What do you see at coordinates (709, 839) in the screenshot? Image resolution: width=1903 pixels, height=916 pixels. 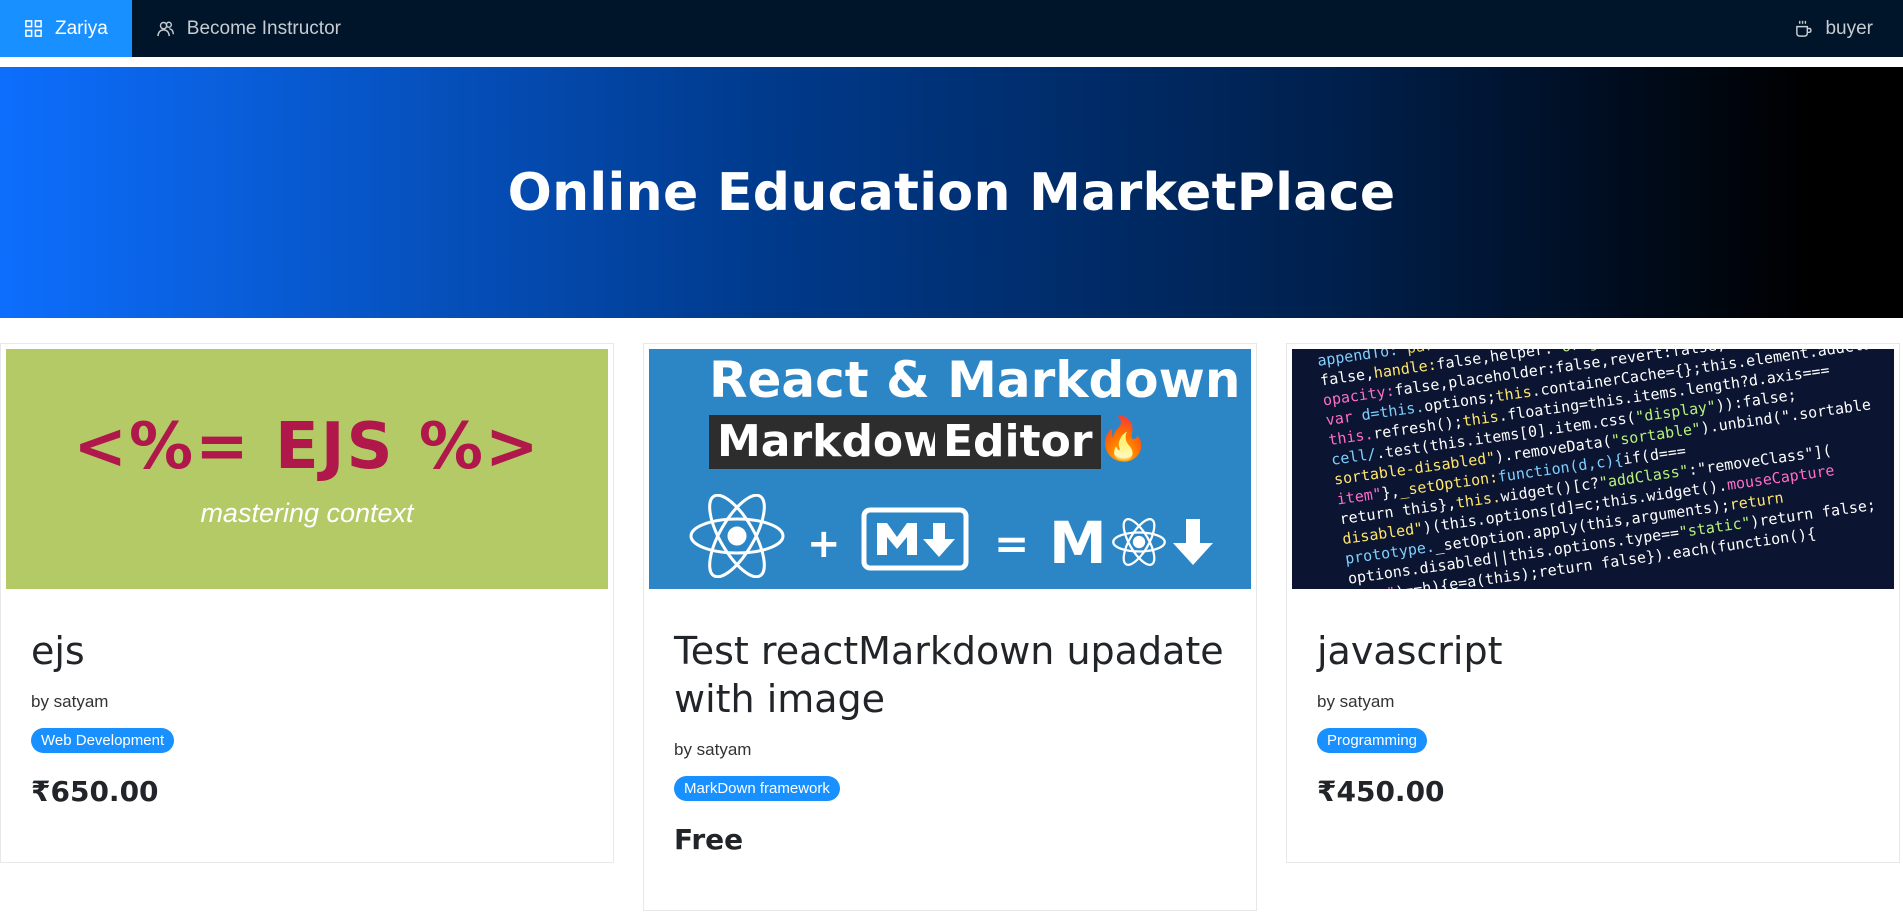 I see `course-price: Free` at bounding box center [709, 839].